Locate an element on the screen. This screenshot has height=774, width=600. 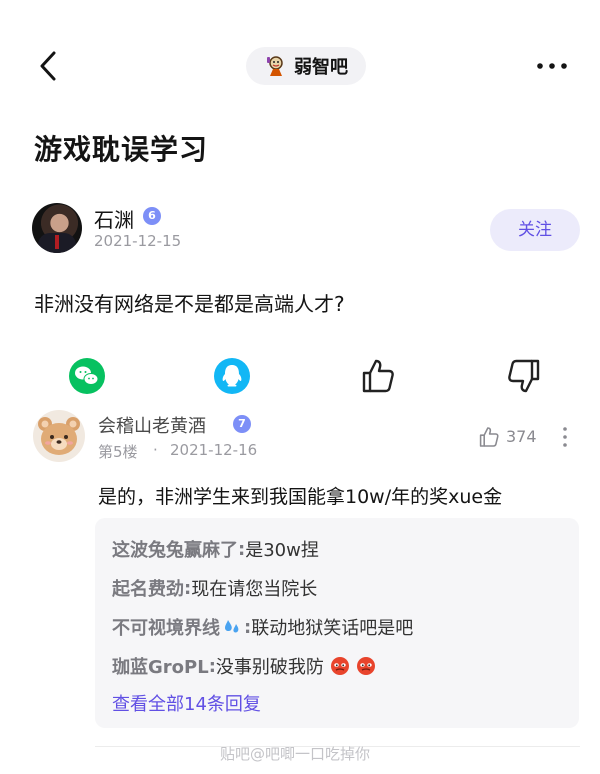
watermark: 贴吧@吧唧一口吃掉你 is located at coordinates (295, 754).